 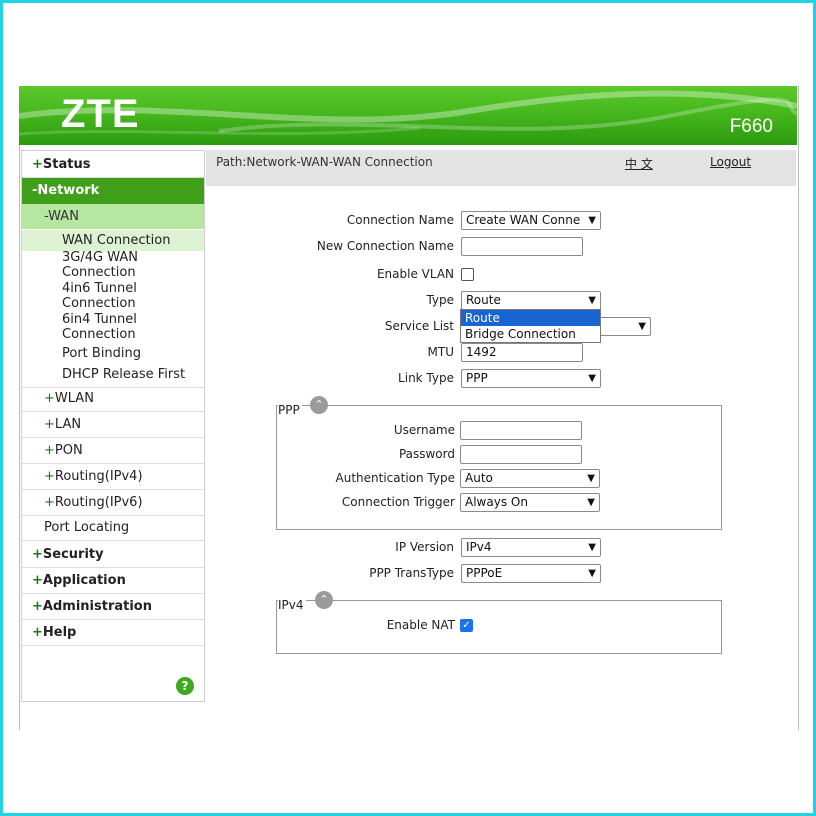 What do you see at coordinates (424, 430) in the screenshot?
I see `username-label: Username` at bounding box center [424, 430].